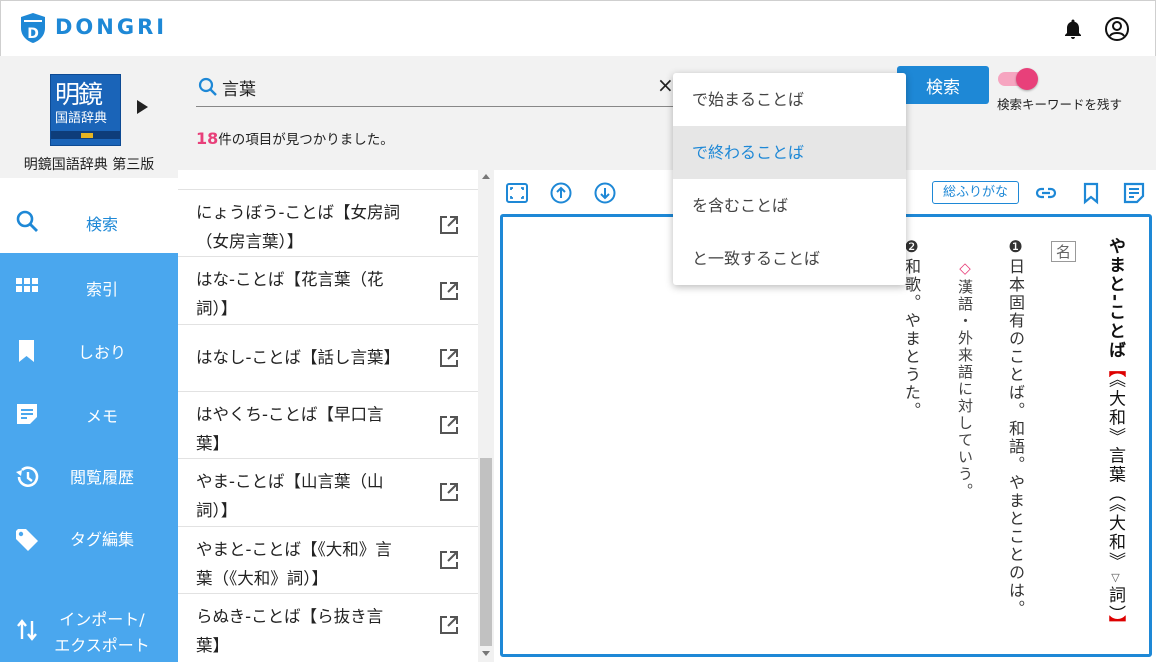  Describe the element at coordinates (665, 85) in the screenshot. I see `clear-search-icon: ×` at that location.